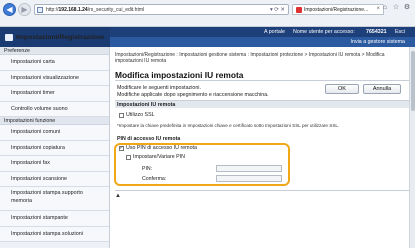  I want to click on user-label: Nome utente per accesso:, so click(324, 32).